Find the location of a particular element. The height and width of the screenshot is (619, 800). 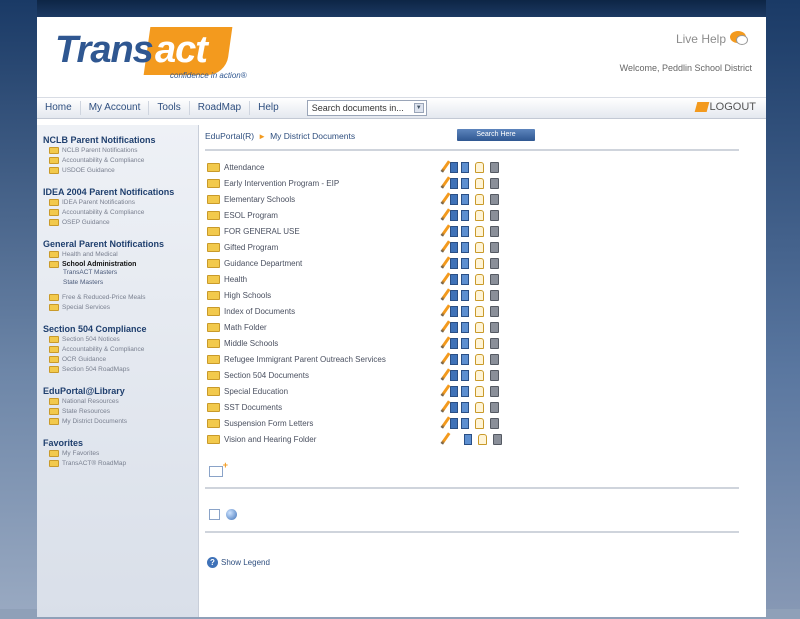

sidebar-section-library: EduPortal@Library is located at coordinates (120, 391).